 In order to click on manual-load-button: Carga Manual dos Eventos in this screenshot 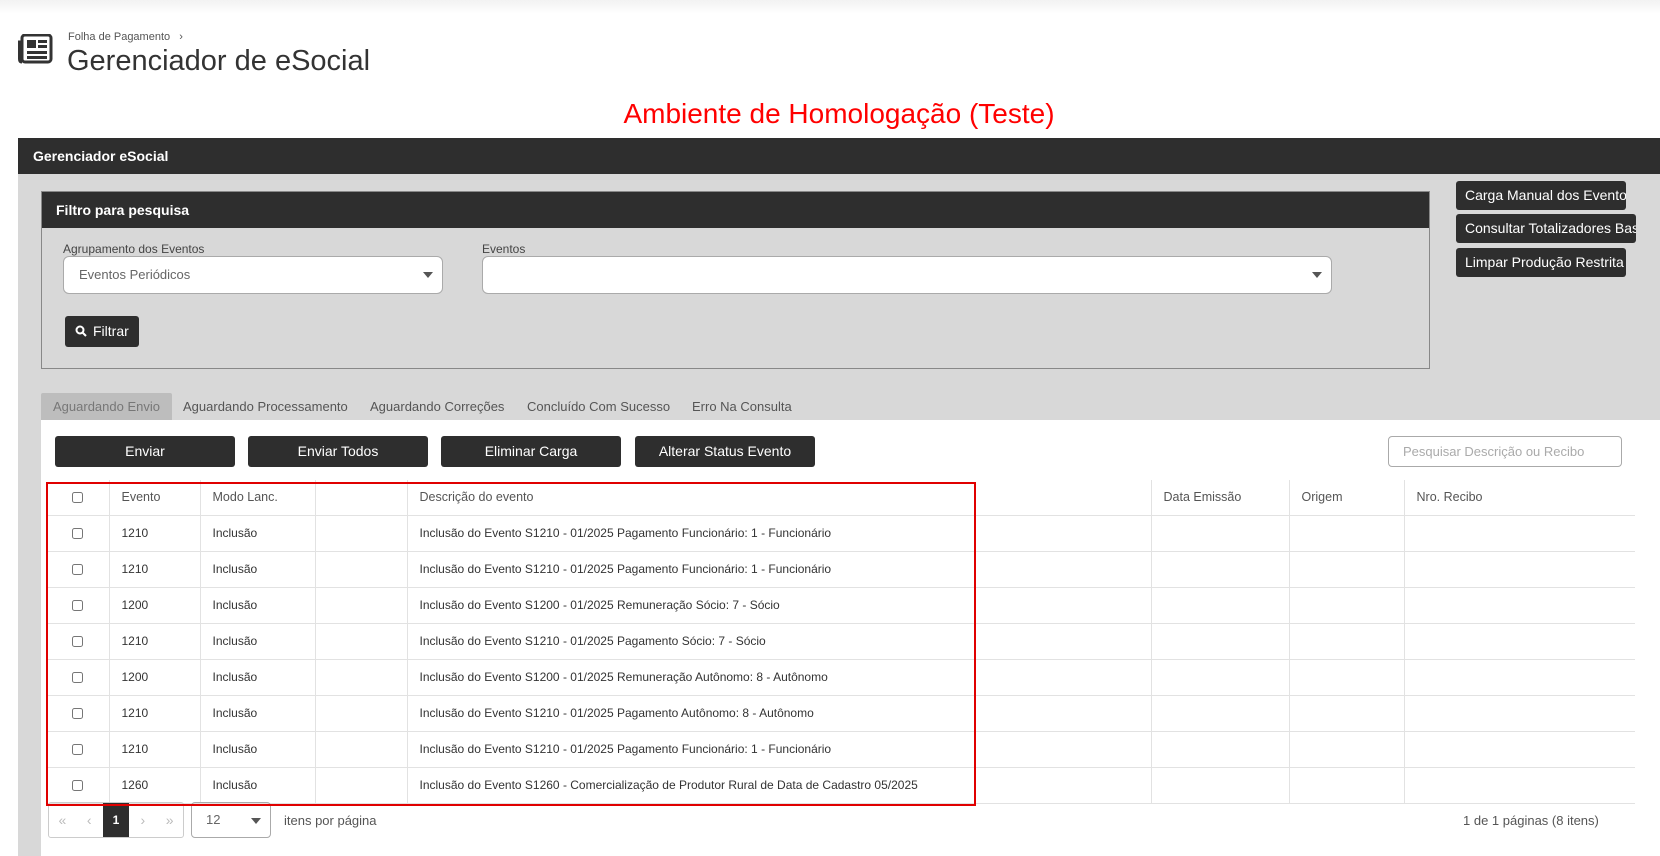, I will do `click(1541, 195)`.